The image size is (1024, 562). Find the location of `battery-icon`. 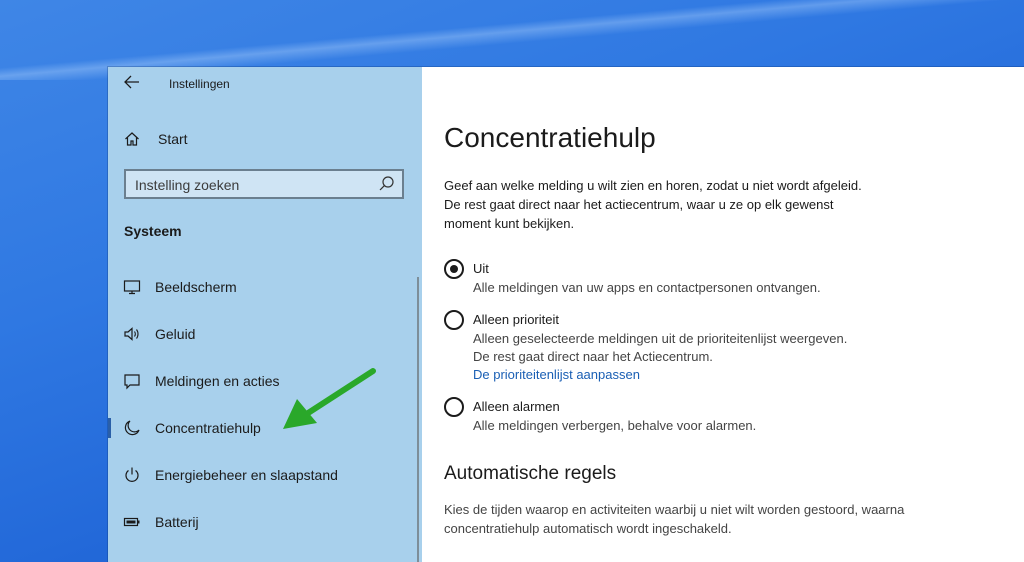

battery-icon is located at coordinates (131, 522).